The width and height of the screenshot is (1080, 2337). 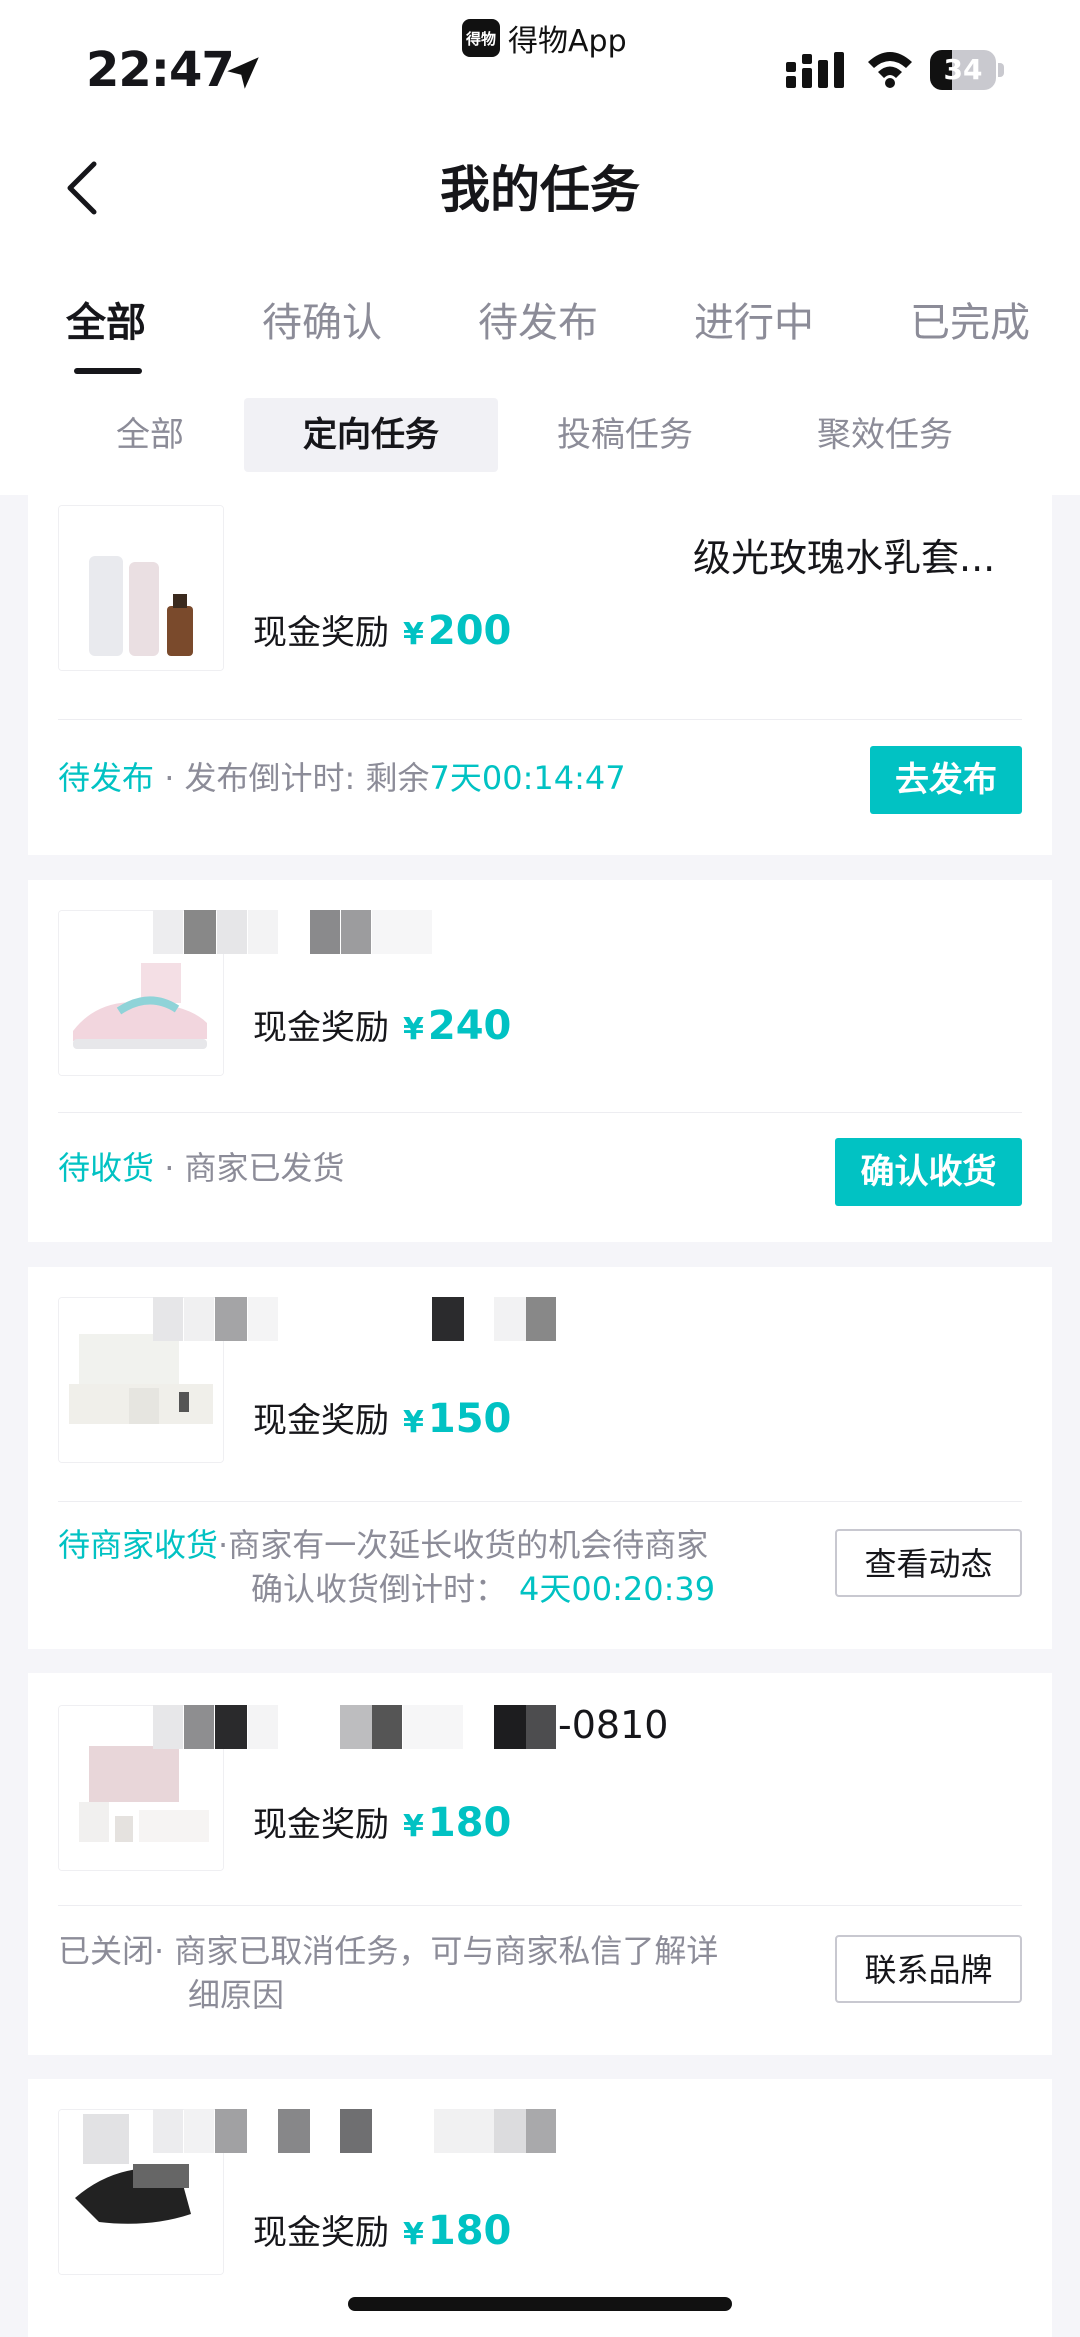 What do you see at coordinates (928, 1563) in the screenshot?
I see `view-updates-button: 查看动态` at bounding box center [928, 1563].